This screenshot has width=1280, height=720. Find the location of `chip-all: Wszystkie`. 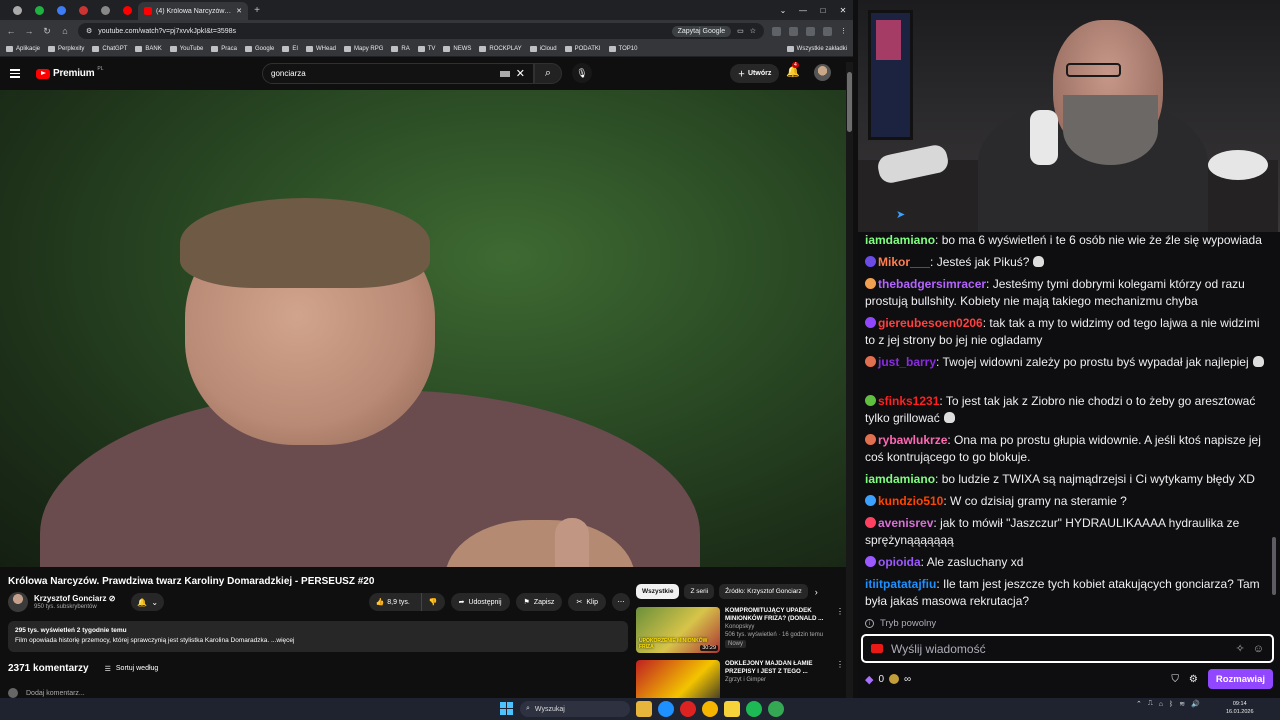

chip-all: Wszystkie is located at coordinates (658, 591).